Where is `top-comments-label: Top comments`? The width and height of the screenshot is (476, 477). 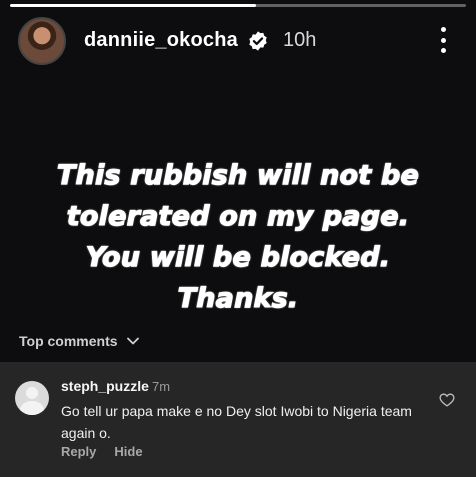 top-comments-label: Top comments is located at coordinates (68, 341).